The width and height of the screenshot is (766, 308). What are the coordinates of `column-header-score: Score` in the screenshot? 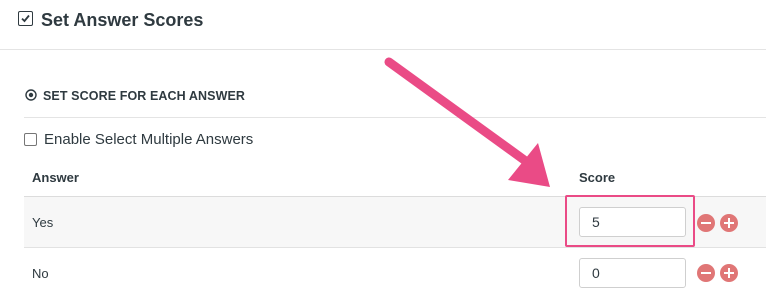 It's located at (597, 177).